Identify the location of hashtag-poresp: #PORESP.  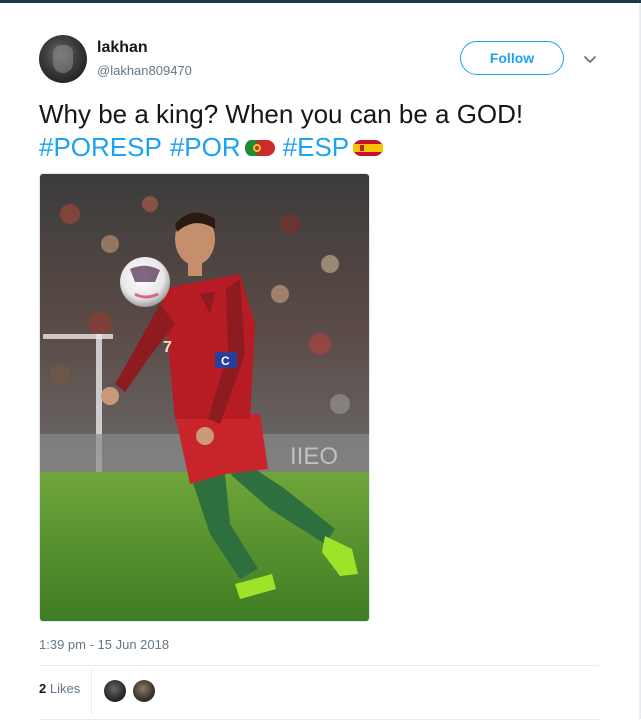
(100, 147).